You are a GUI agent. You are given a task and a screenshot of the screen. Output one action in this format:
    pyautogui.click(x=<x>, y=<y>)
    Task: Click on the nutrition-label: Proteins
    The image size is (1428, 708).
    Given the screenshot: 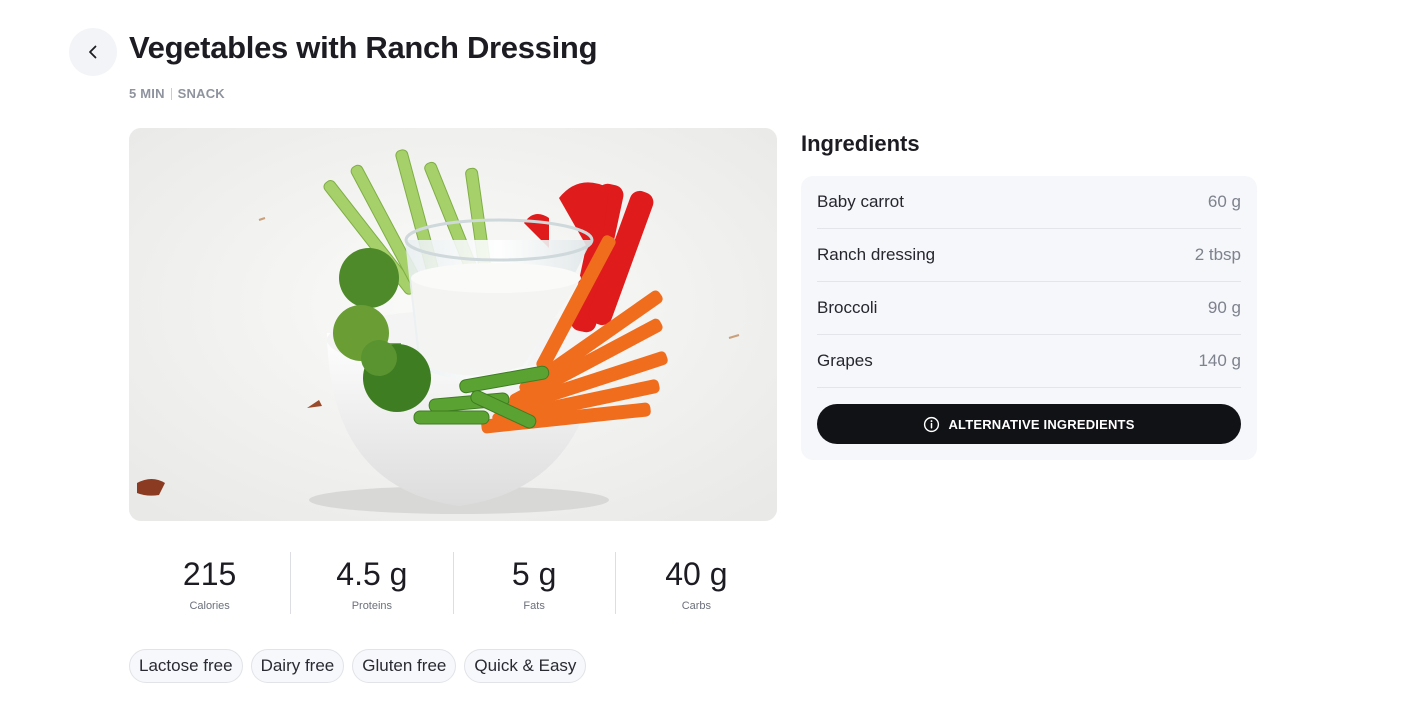 What is the action you would take?
    pyautogui.click(x=372, y=606)
    